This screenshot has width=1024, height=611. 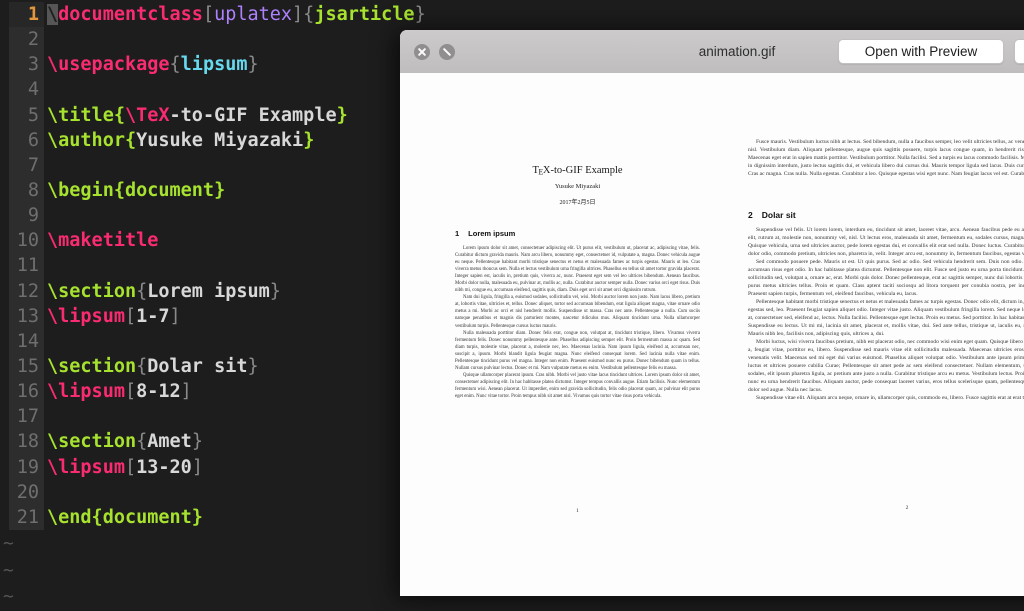 I want to click on code-text: \section{Dolar sit}, so click(x=153, y=366).